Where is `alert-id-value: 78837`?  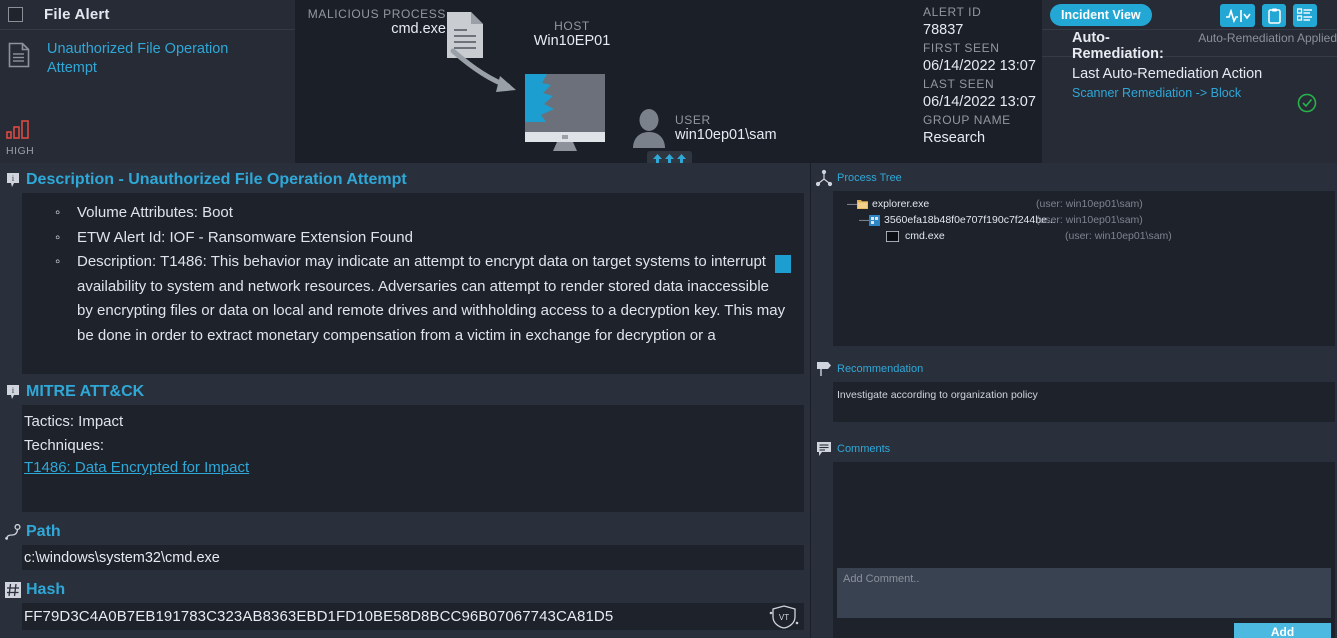 alert-id-value: 78837 is located at coordinates (943, 30).